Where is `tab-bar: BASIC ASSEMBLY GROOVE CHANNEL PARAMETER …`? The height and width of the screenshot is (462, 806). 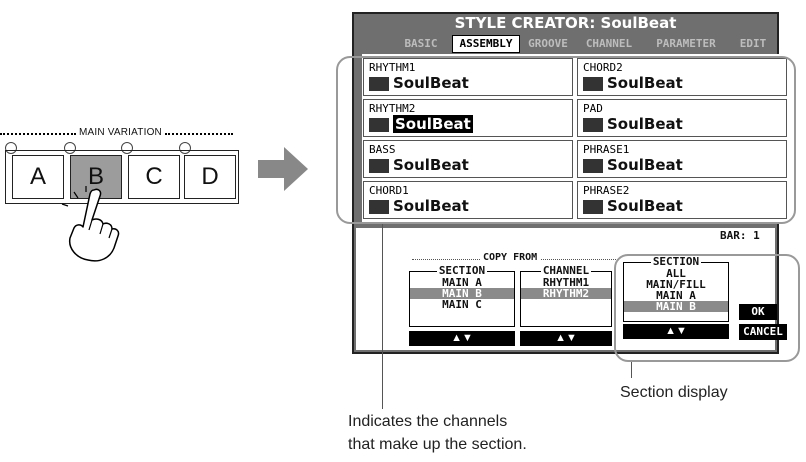
tab-bar: BASIC ASSEMBLY GROOVE CHANNEL PARAMETER … is located at coordinates (566, 44).